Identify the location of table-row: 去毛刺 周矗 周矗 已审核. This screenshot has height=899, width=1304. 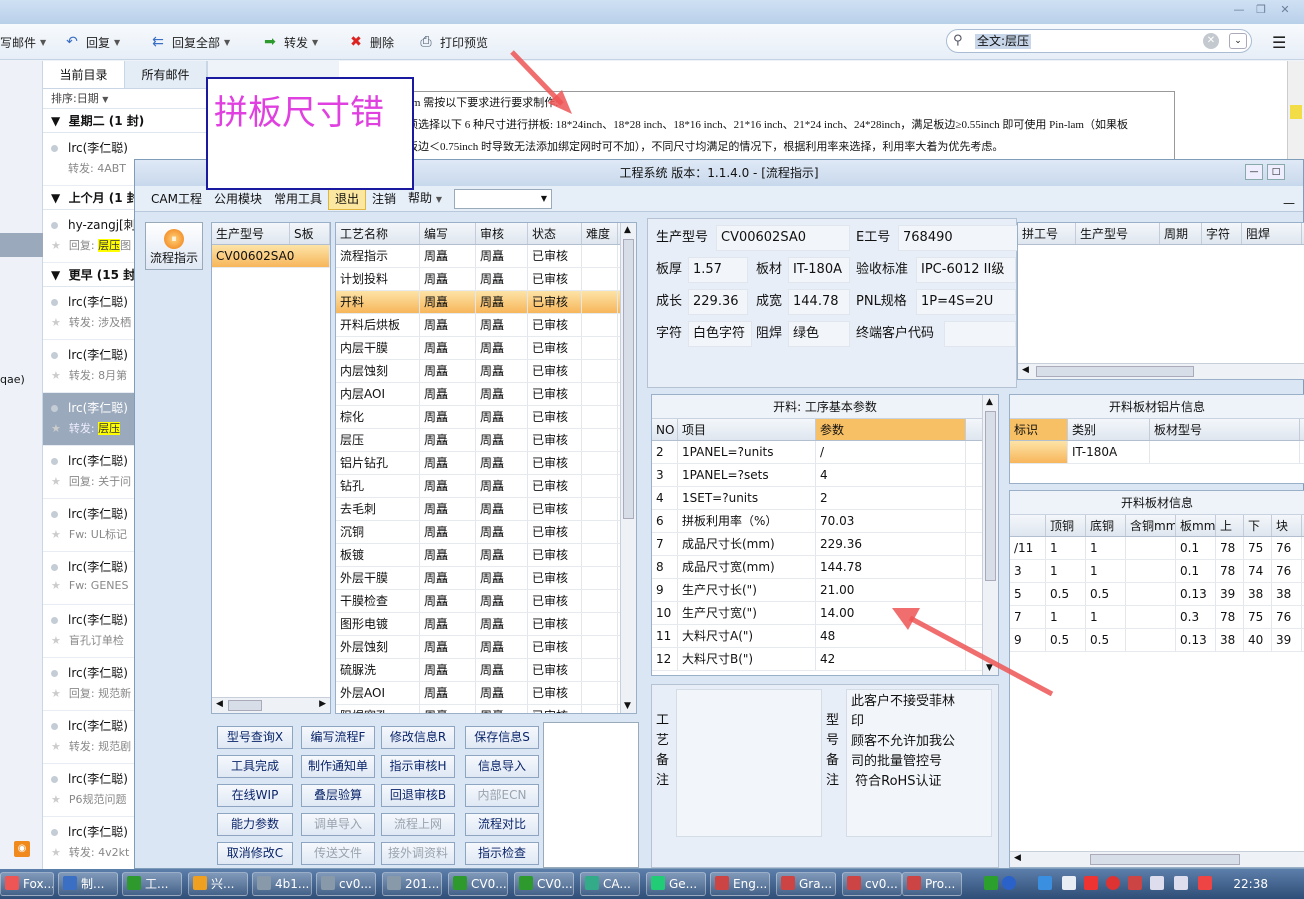
(486, 509).